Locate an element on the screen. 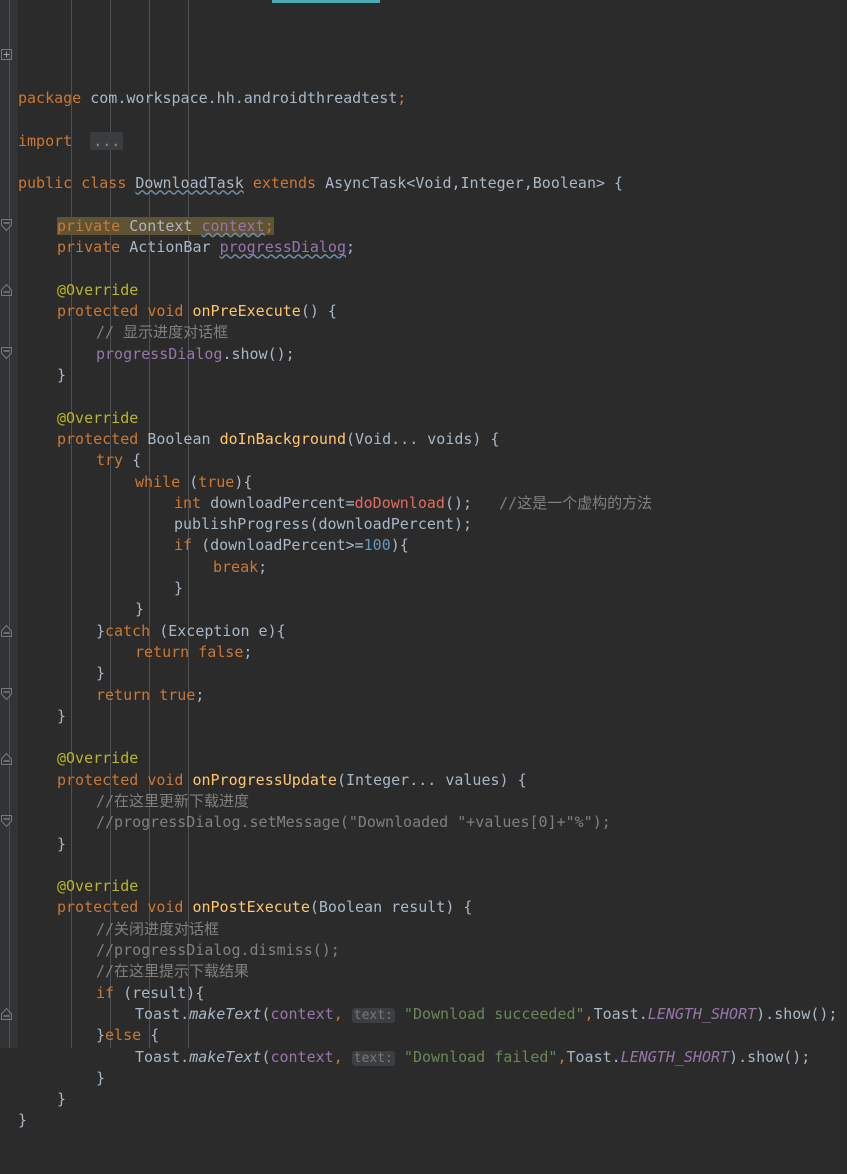 The height and width of the screenshot is (1174, 847). code-token: { is located at coordinates (137, 460).